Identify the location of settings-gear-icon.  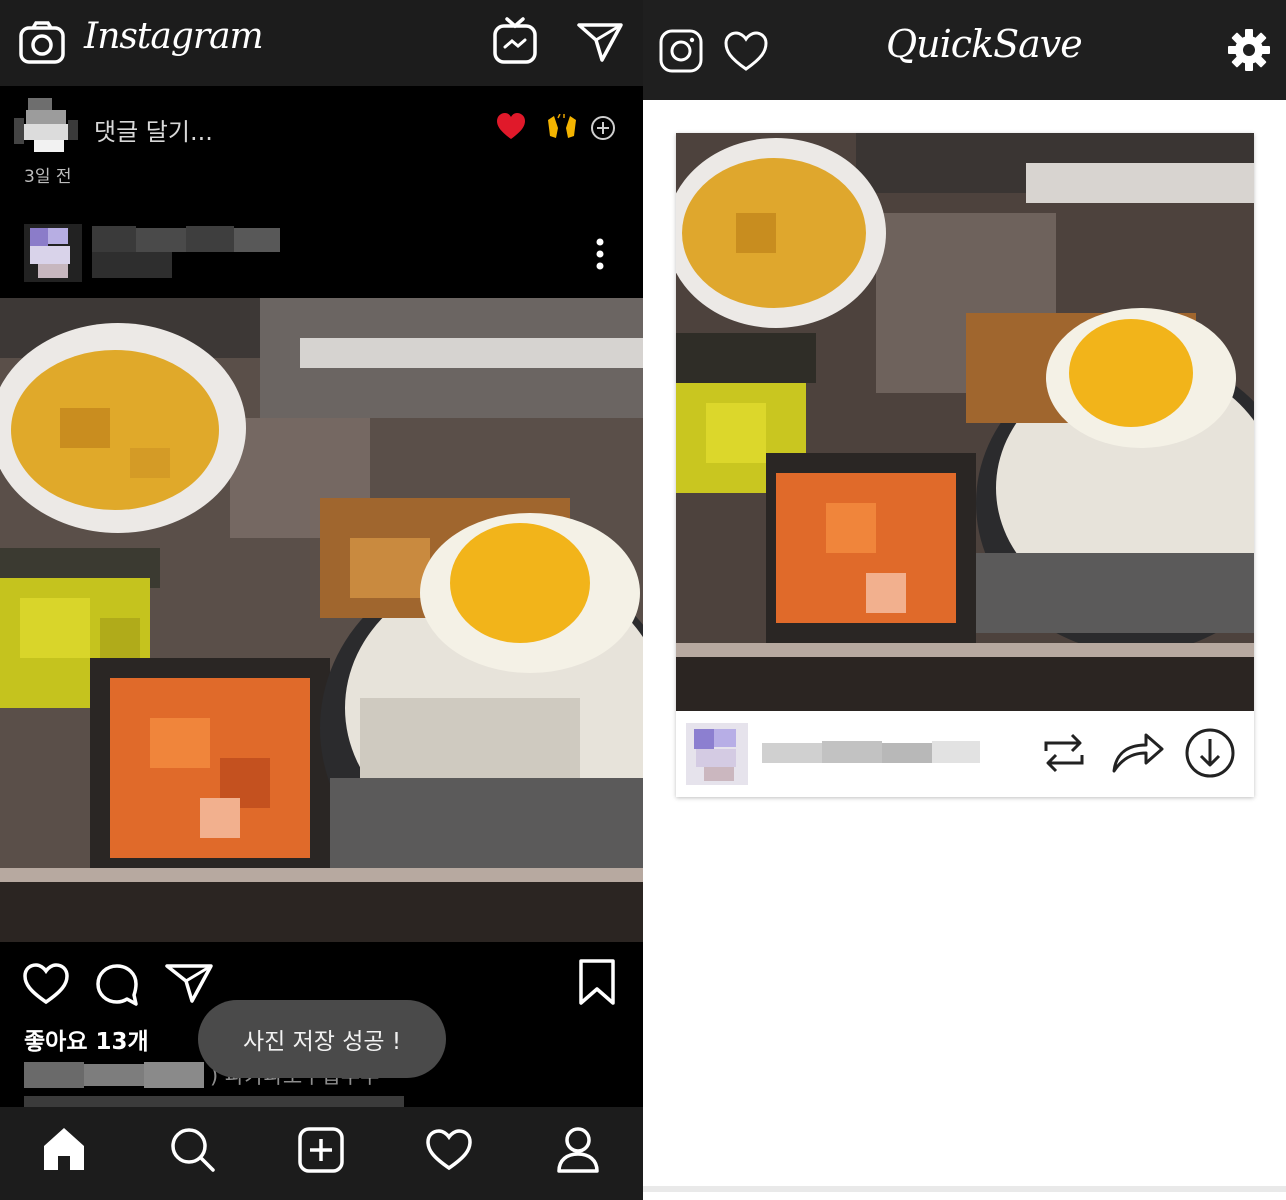
(1249, 50).